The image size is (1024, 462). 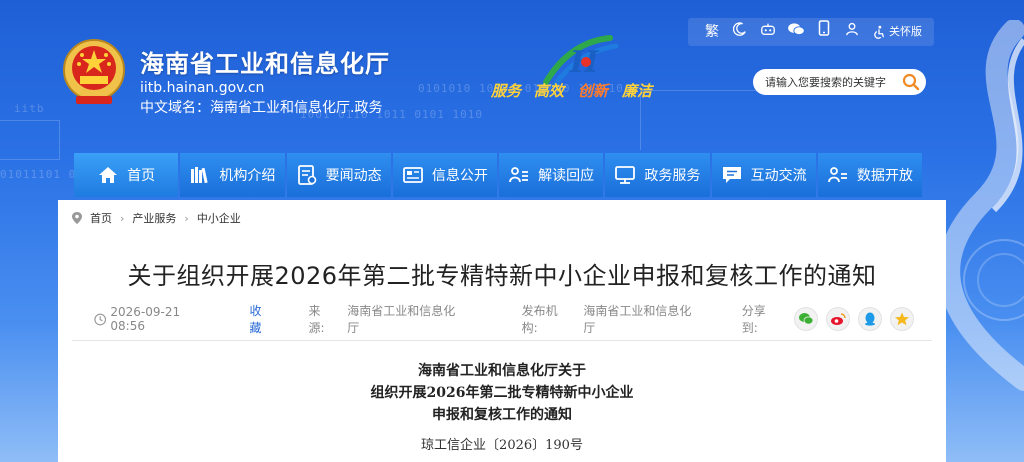 I want to click on slogan-innovation: 创新, so click(x=593, y=91).